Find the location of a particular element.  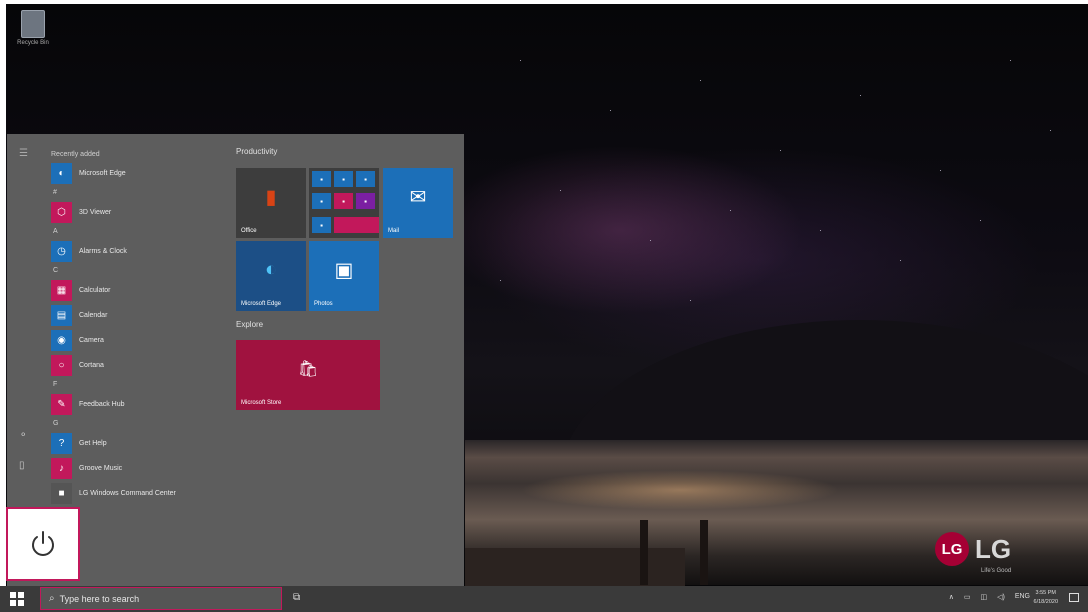

recycle-bin-label: Recycle Bin is located at coordinates (33, 43).